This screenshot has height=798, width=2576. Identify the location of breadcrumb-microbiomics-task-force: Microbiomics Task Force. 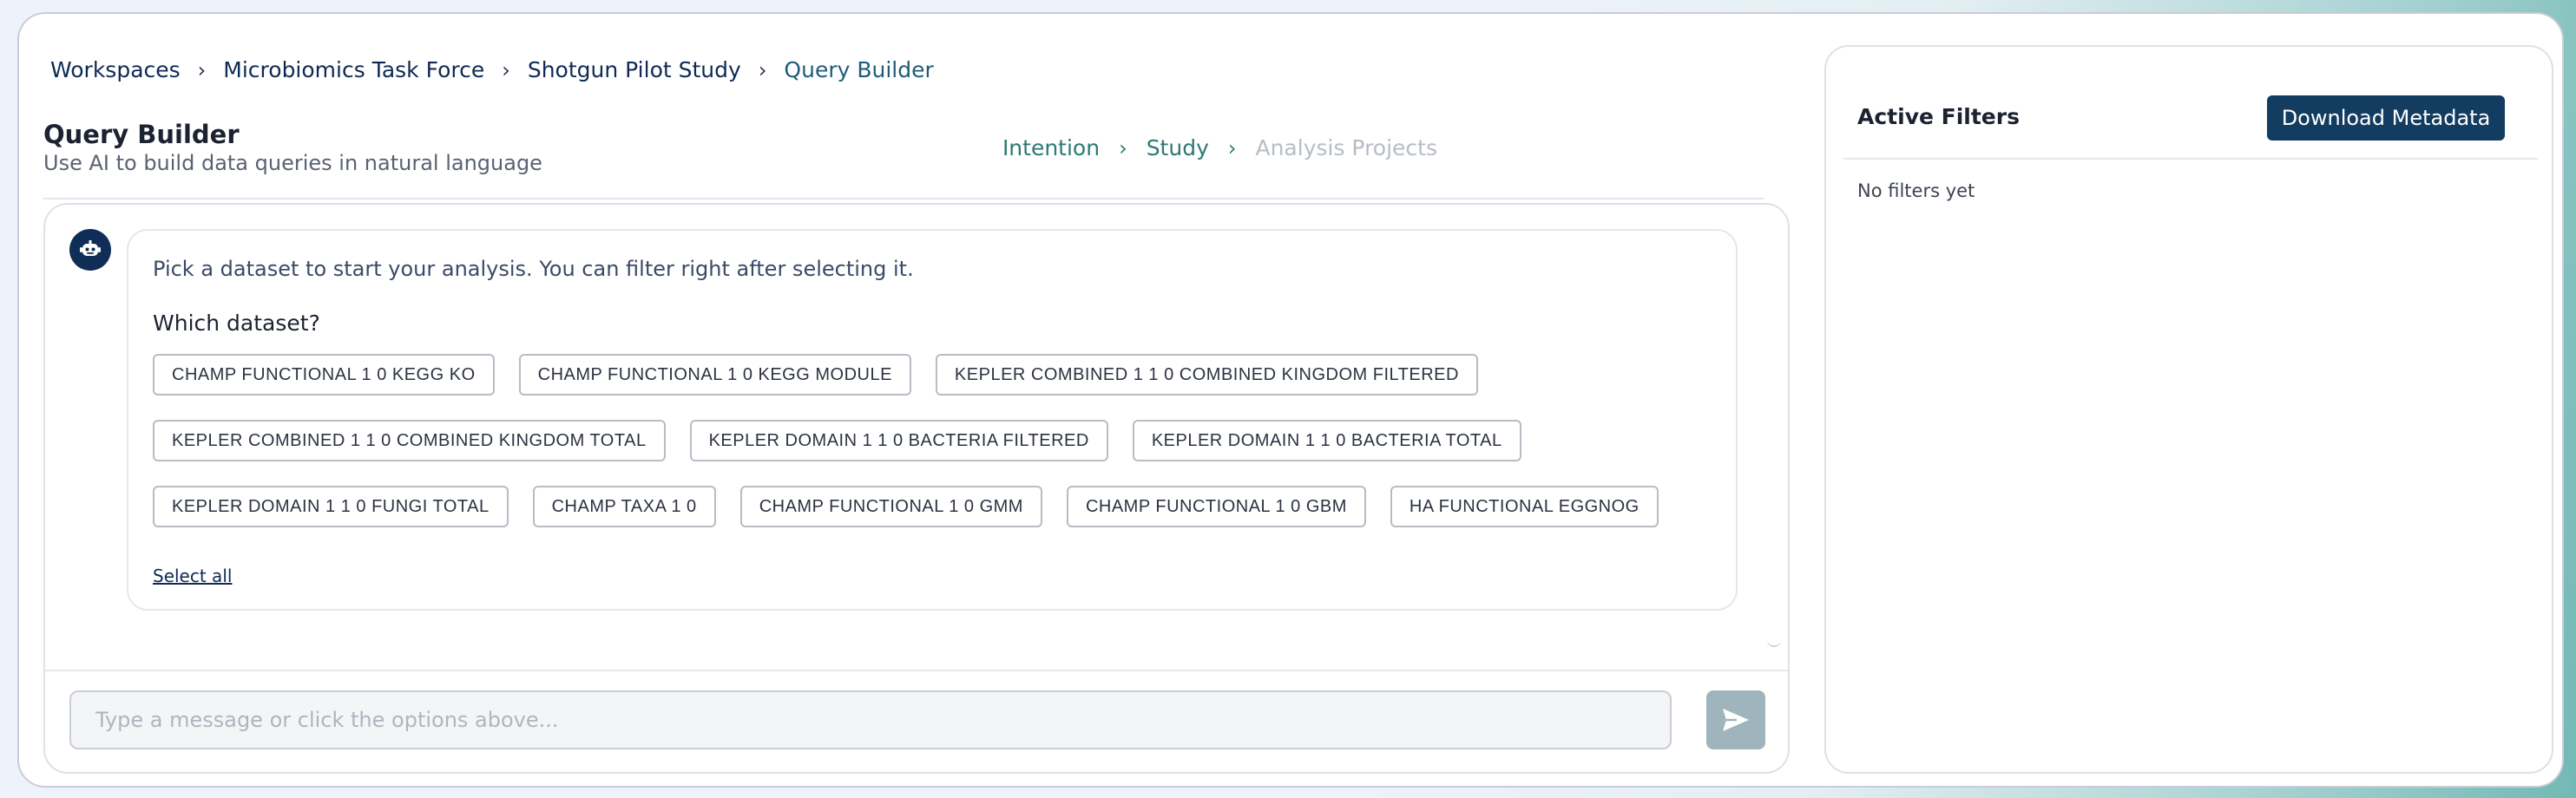
(353, 69).